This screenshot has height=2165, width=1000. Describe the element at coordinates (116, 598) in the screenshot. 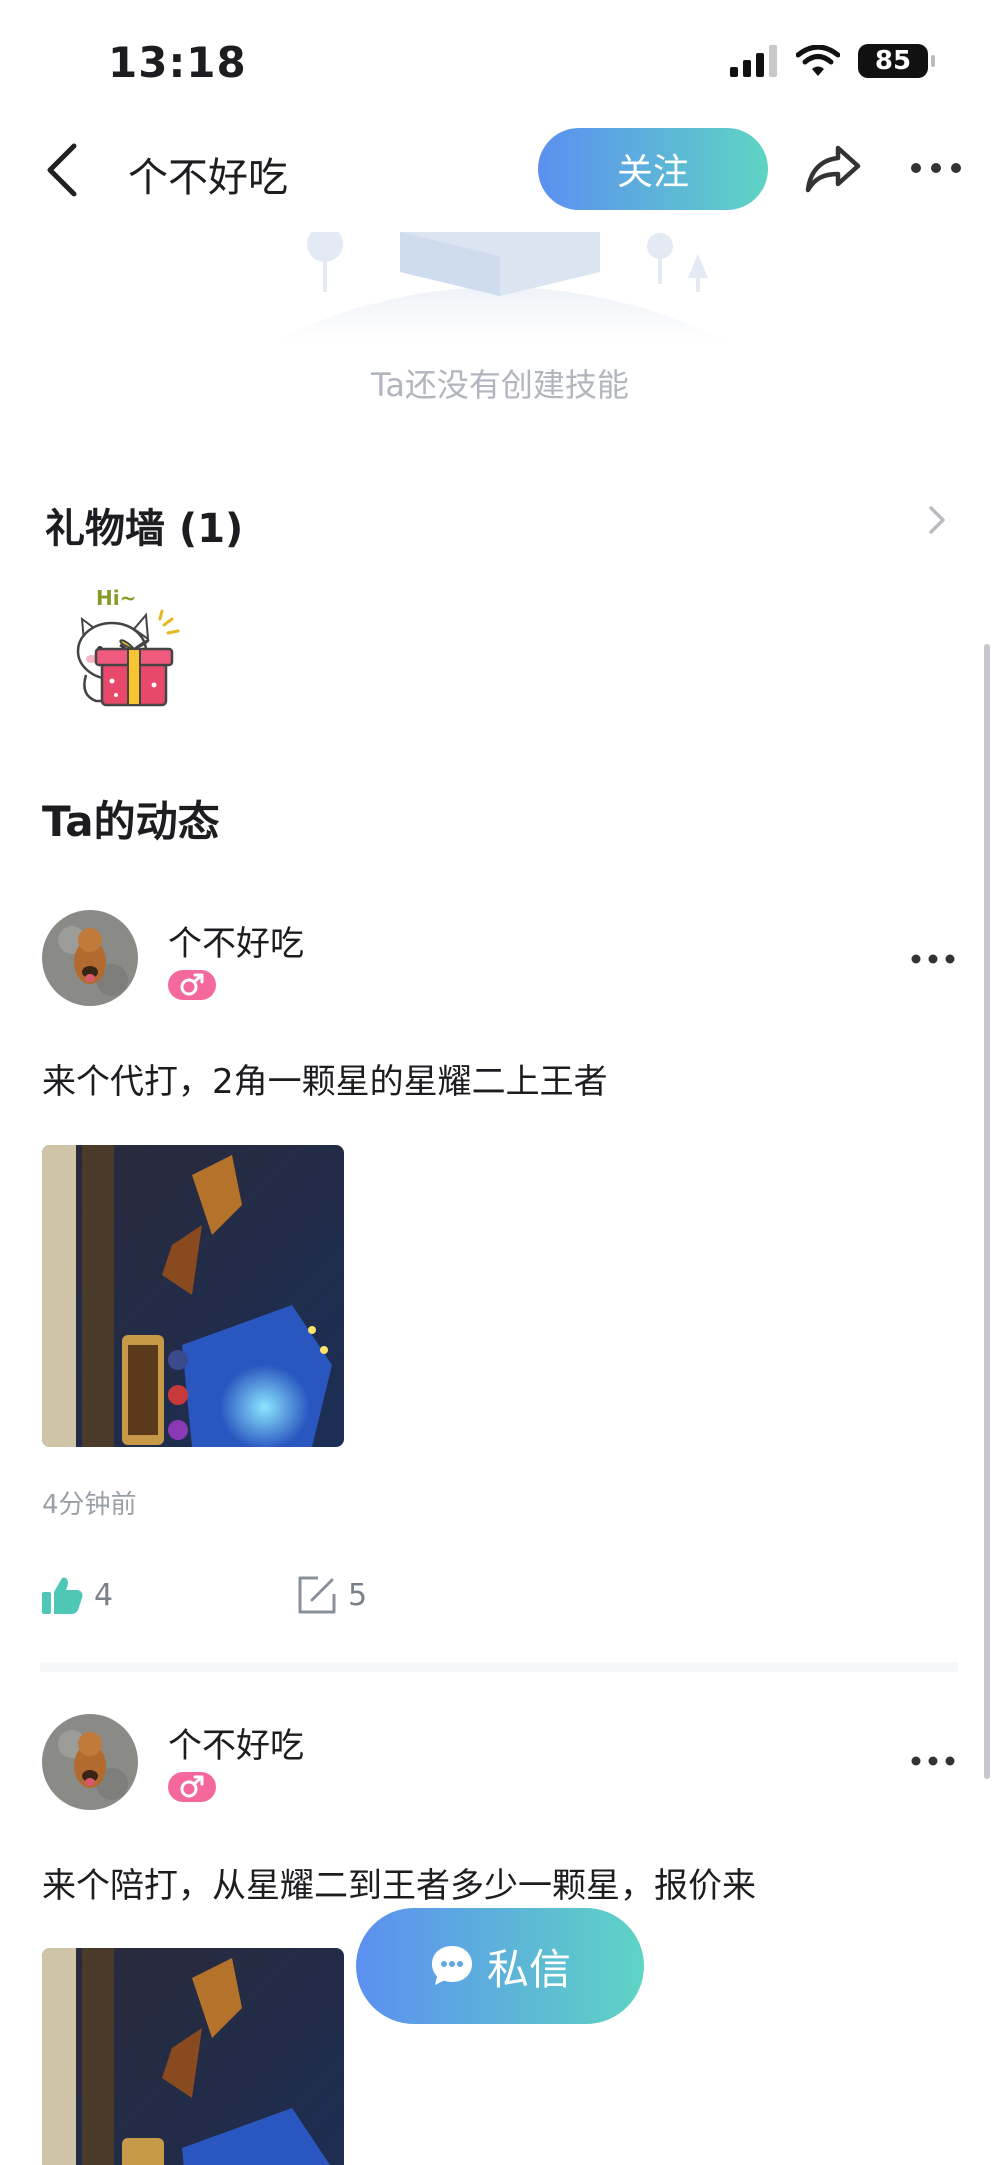

I see `svg-text: Hi~` at that location.